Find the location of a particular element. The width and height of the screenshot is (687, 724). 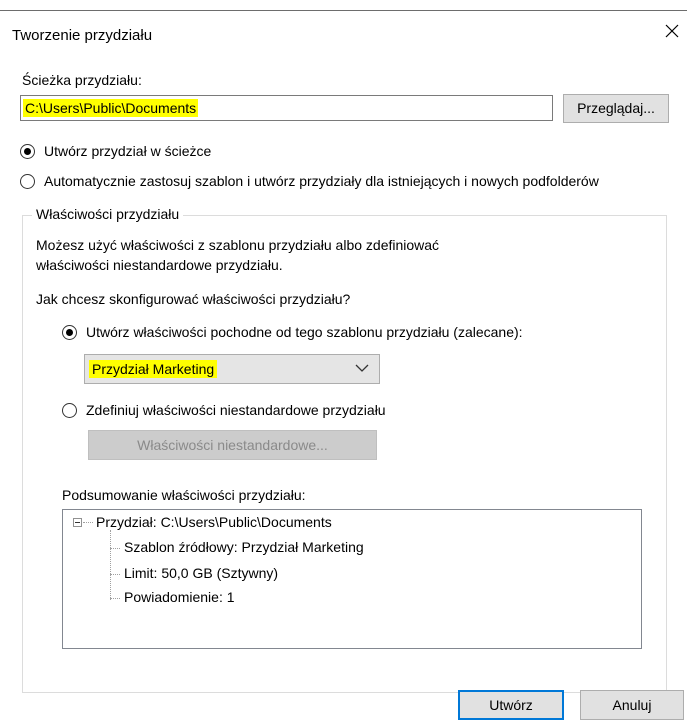

cancel-button: Anuluj is located at coordinates (632, 705).